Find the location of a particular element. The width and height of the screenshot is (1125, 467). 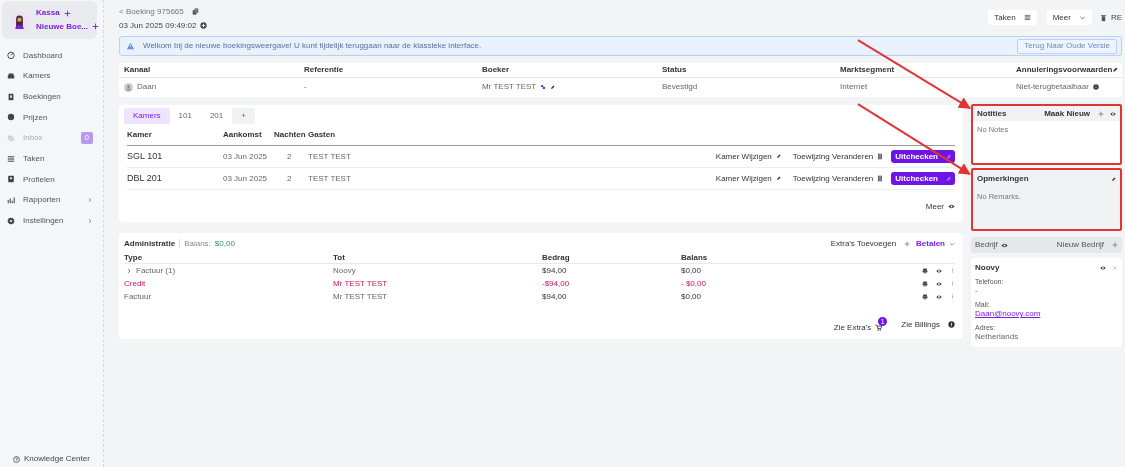

count-badge: 0 is located at coordinates (86, 138).